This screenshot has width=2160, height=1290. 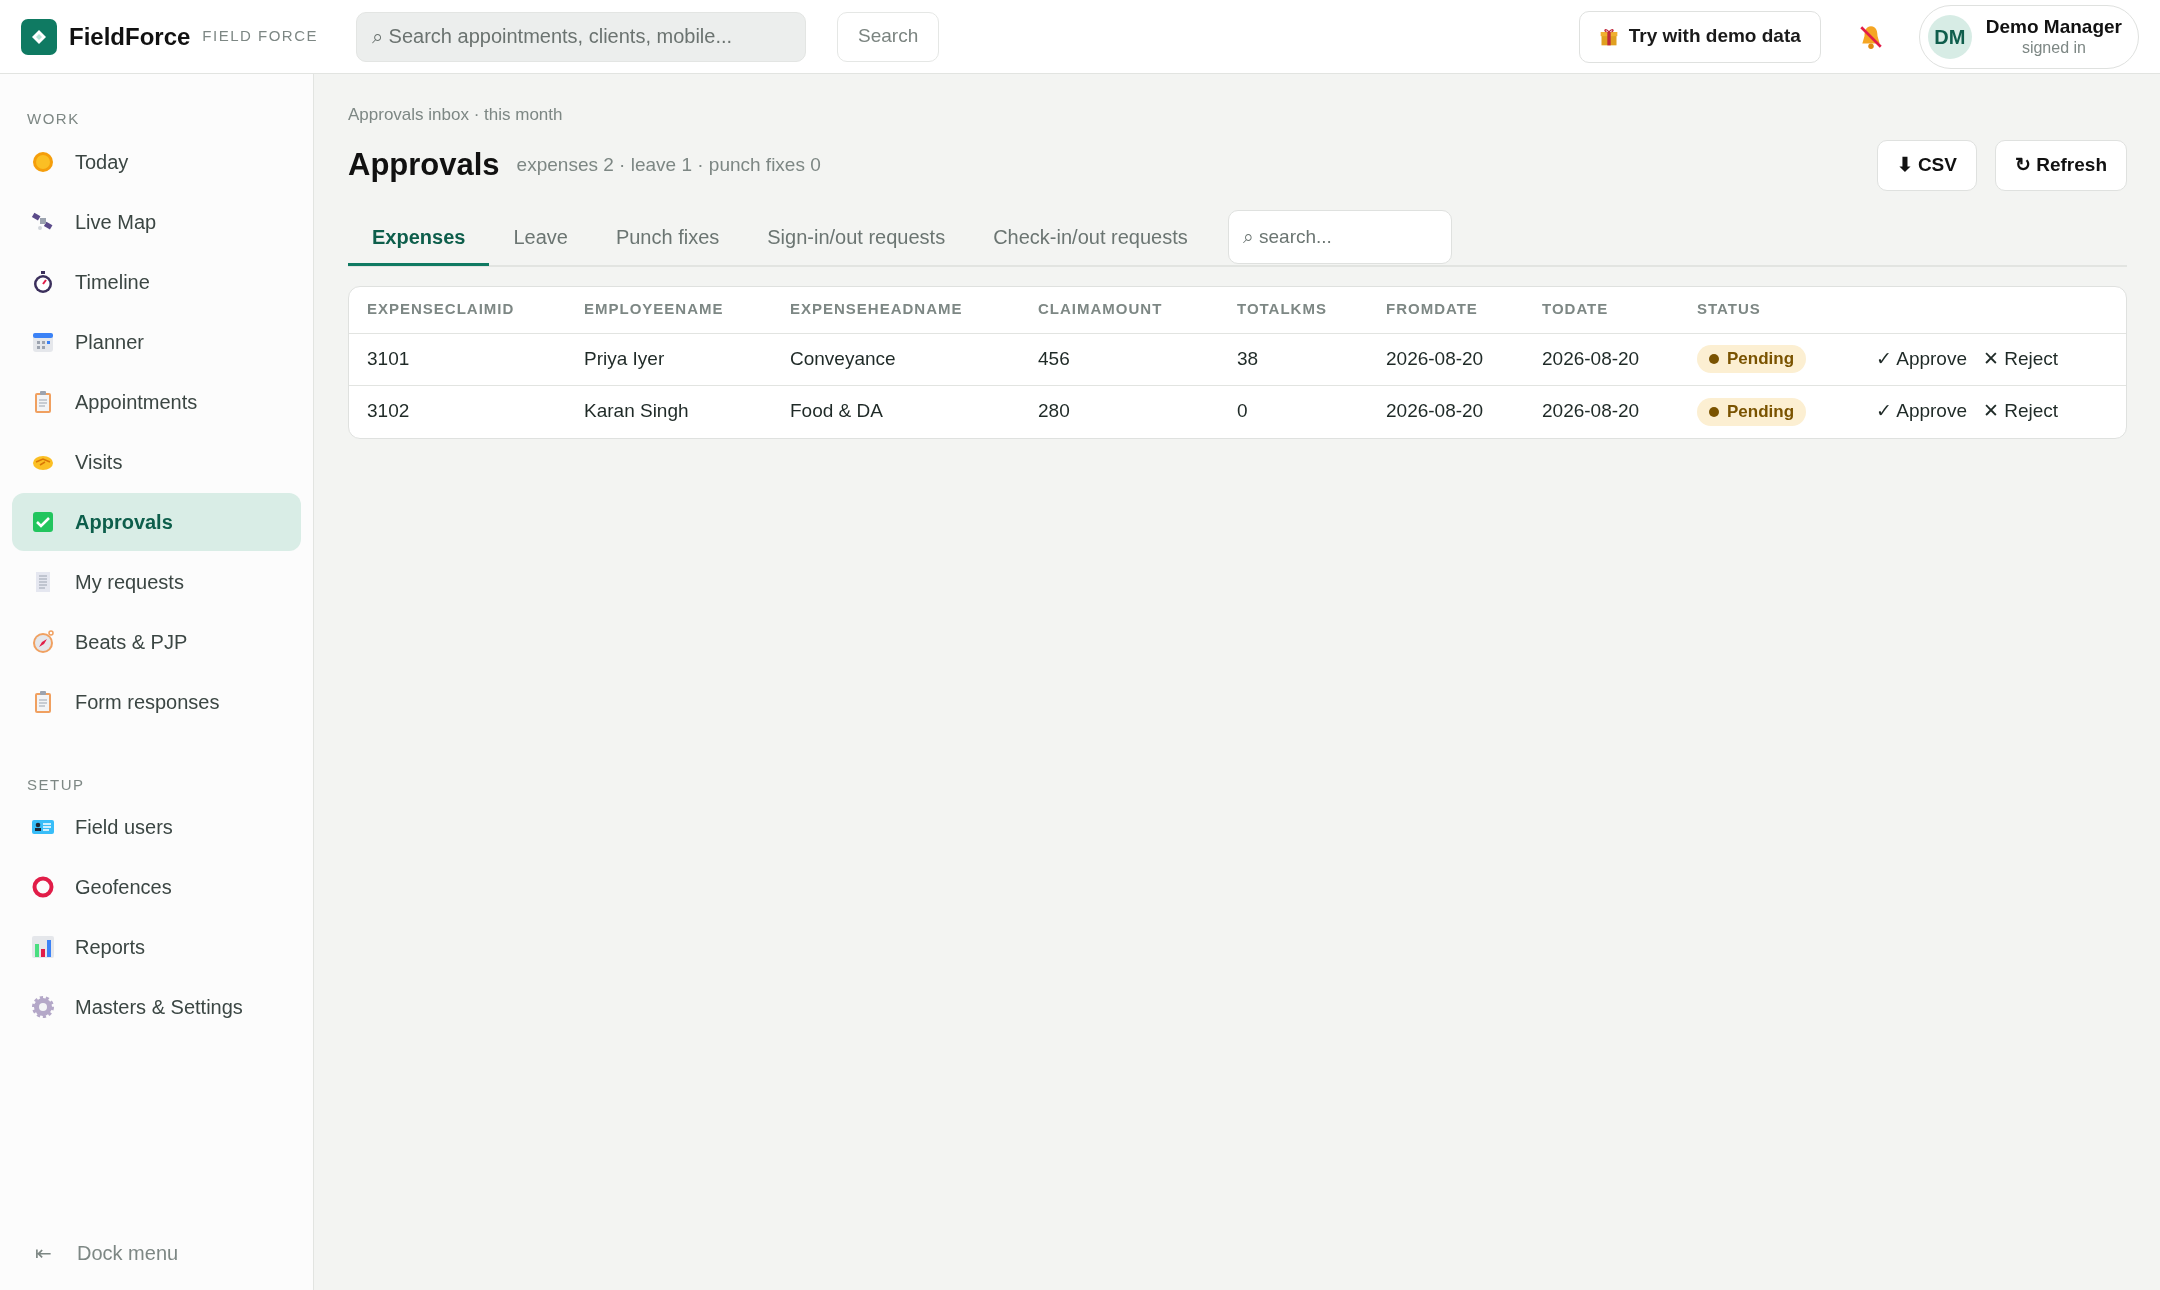 What do you see at coordinates (540, 238) in the screenshot?
I see `tab: Leave` at bounding box center [540, 238].